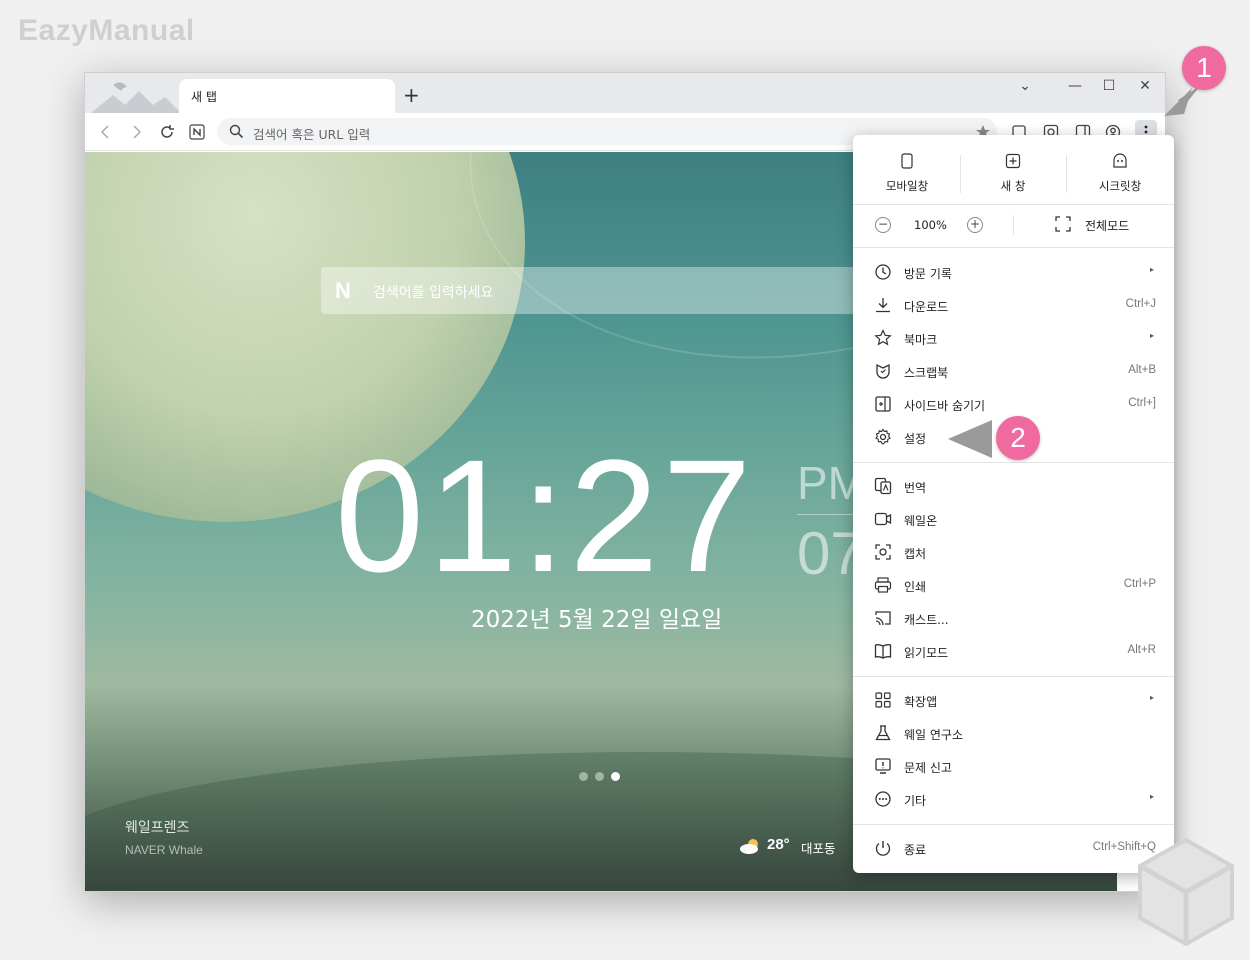 This screenshot has width=1250, height=960. I want to click on translate-icon, so click(883, 486).